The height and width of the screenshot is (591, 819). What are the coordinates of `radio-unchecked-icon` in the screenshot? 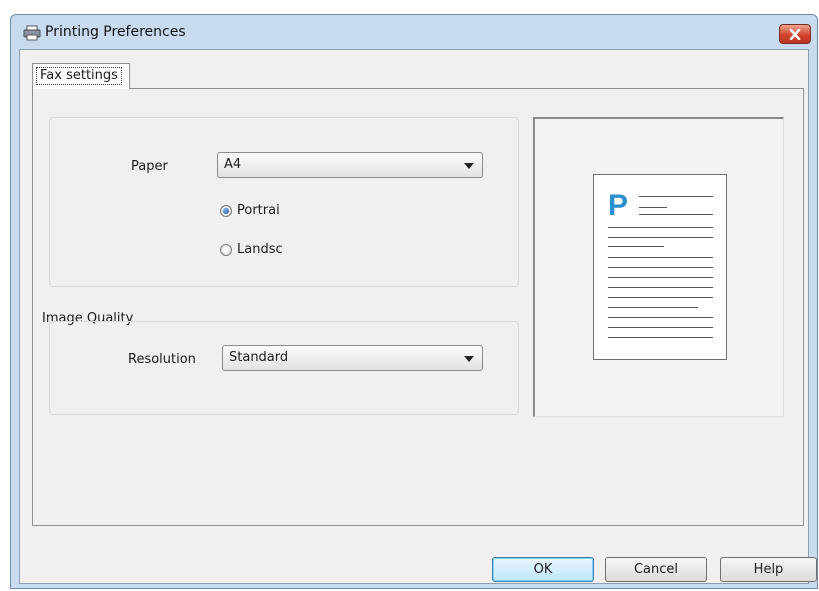 It's located at (226, 249).